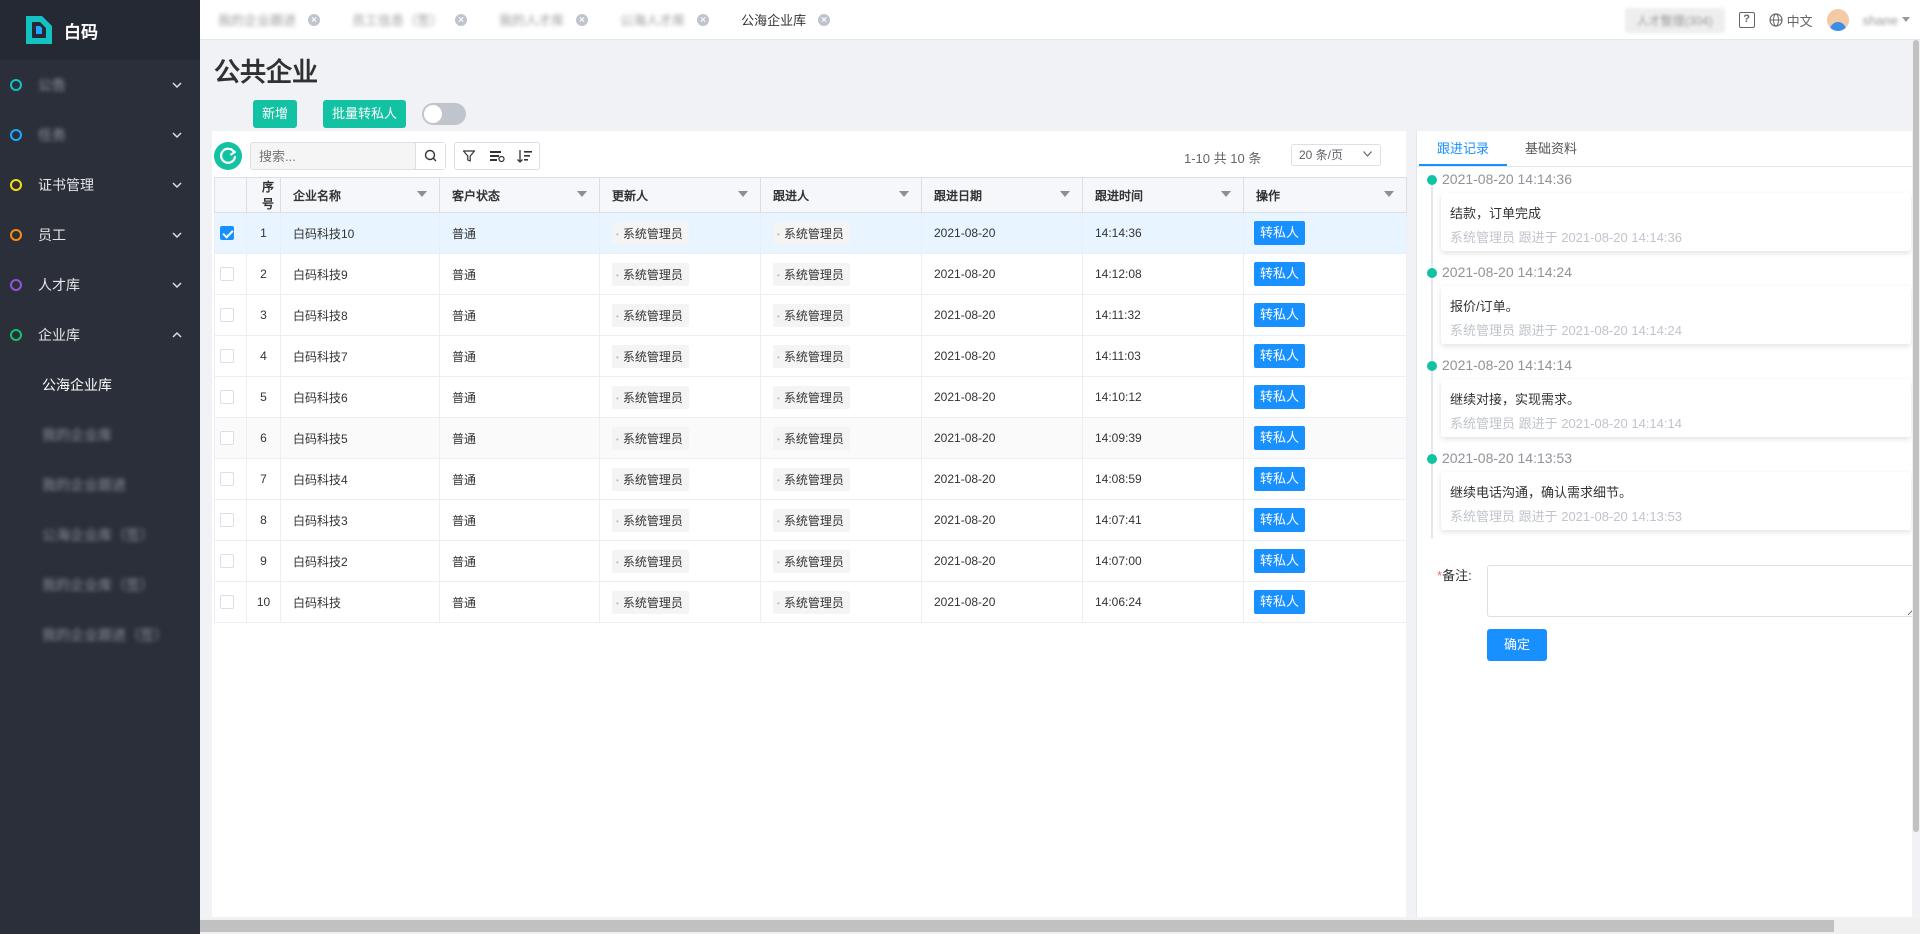 Image resolution: width=1920 pixels, height=934 pixels. Describe the element at coordinates (541, 20) in the screenshot. I see `tab-item: 我的人才库` at that location.